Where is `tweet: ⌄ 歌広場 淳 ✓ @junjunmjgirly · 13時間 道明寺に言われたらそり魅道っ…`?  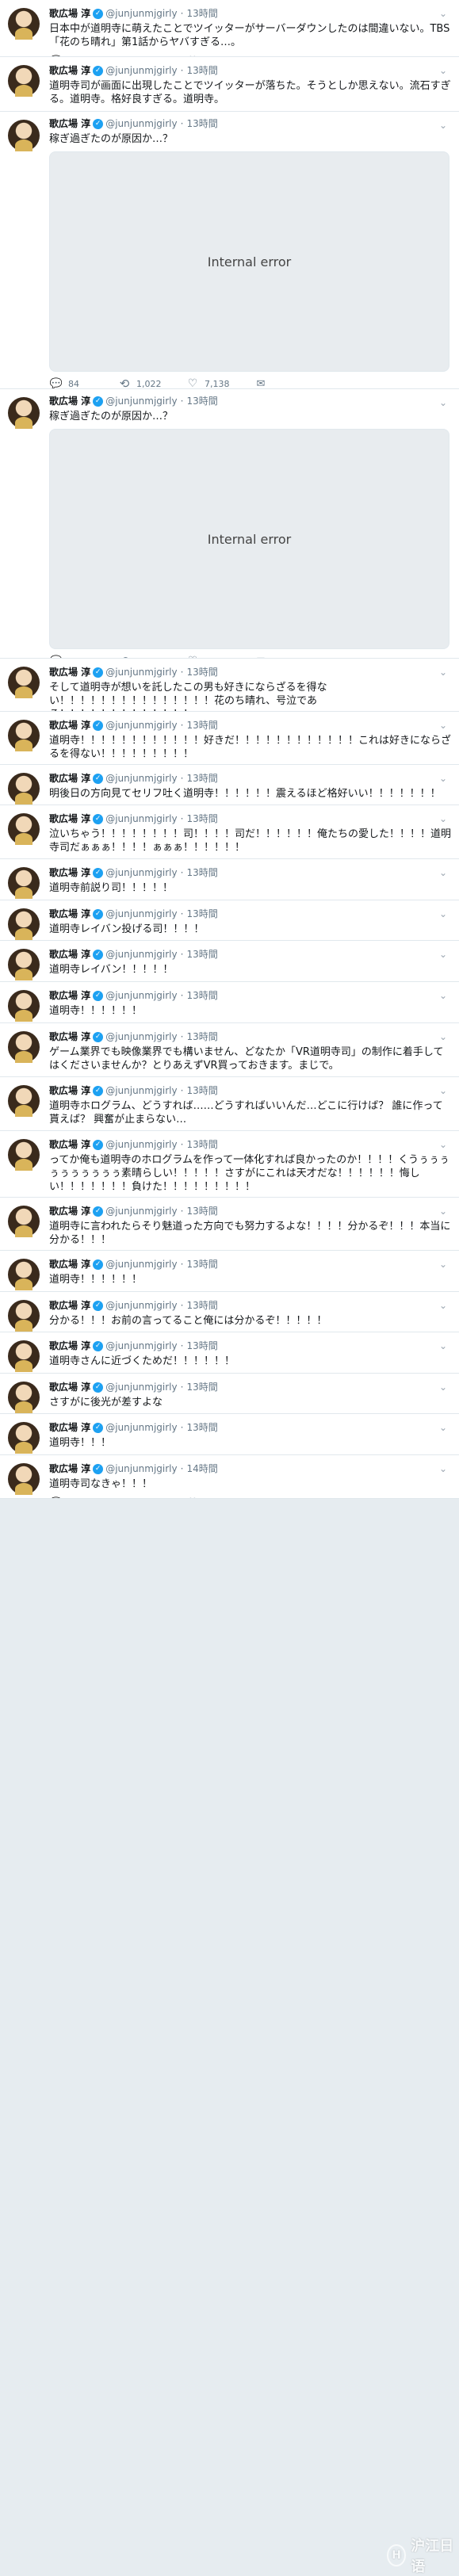 tweet: ⌄ 歌広場 淳 ✓ @junjunmjgirly · 13時間 道明寺に言われたらそり魅道っ… is located at coordinates (229, 1224).